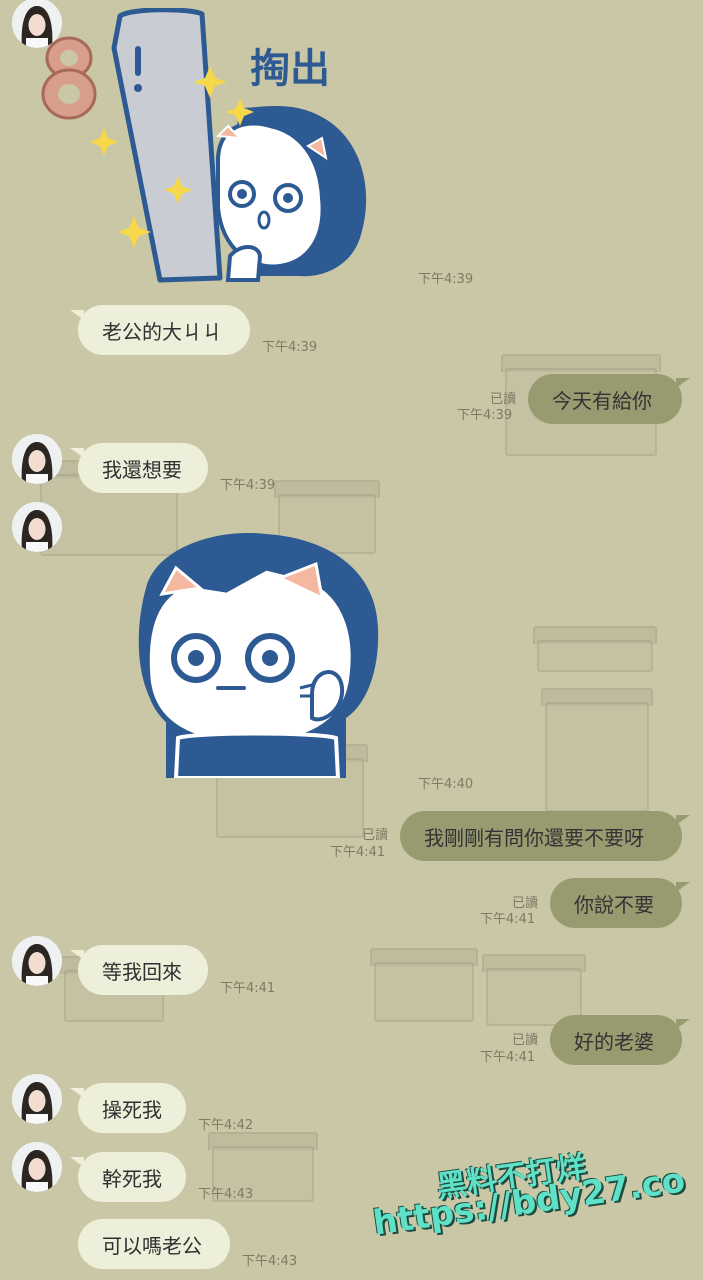  I want to click on message-bubble-incoming: 等我回來, so click(143, 970).